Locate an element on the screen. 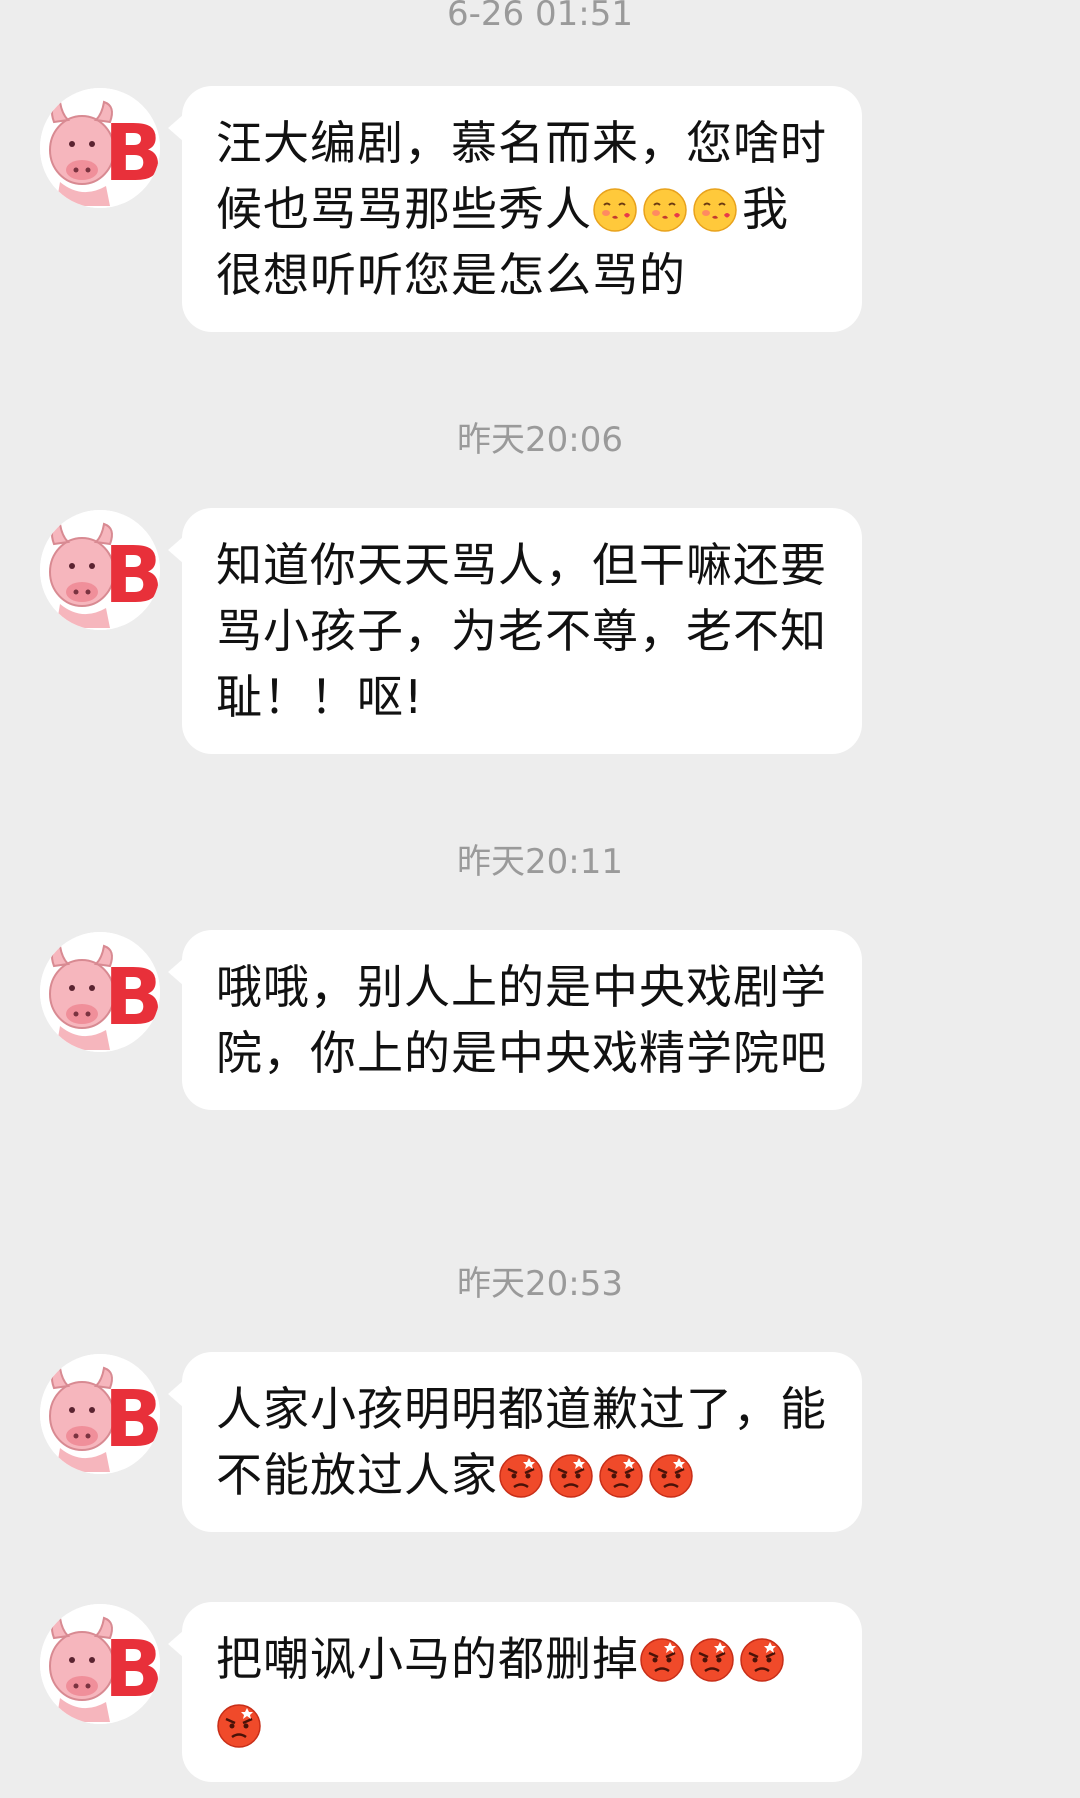 The image size is (1080, 1798). message-bubble: 哦哦，别人上的是中央戏剧学院，你上的是中央戏精学院吧 is located at coordinates (515, 1020).